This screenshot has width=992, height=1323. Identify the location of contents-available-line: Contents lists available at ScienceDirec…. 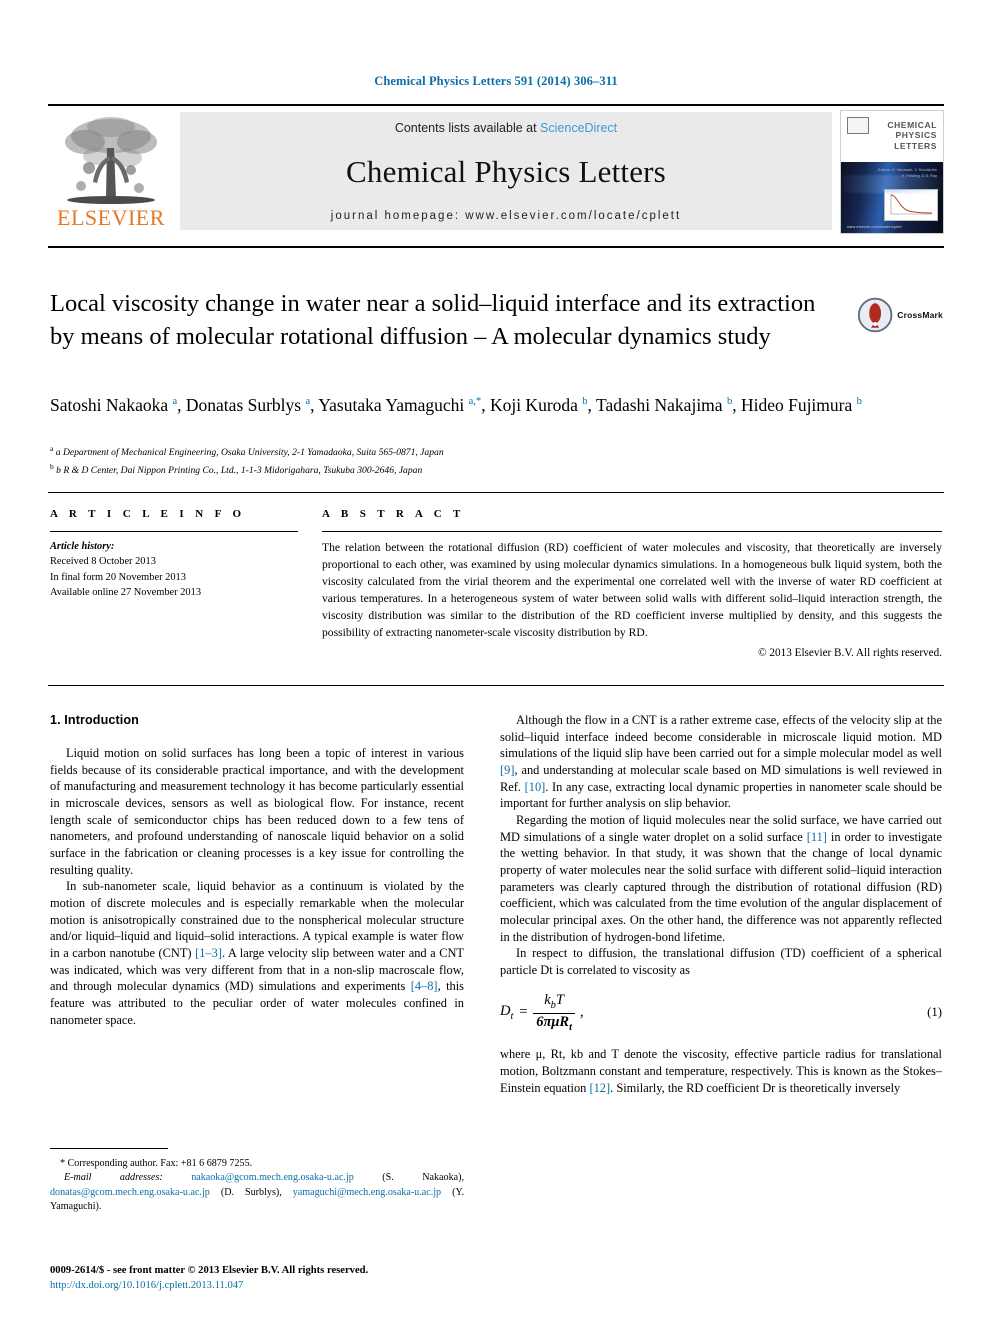
(506, 128).